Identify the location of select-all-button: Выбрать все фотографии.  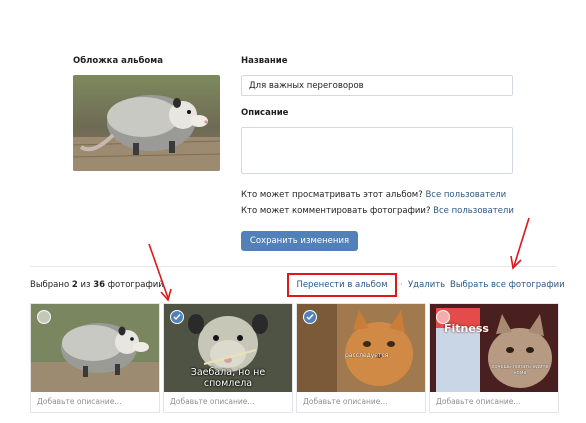
(507, 285).